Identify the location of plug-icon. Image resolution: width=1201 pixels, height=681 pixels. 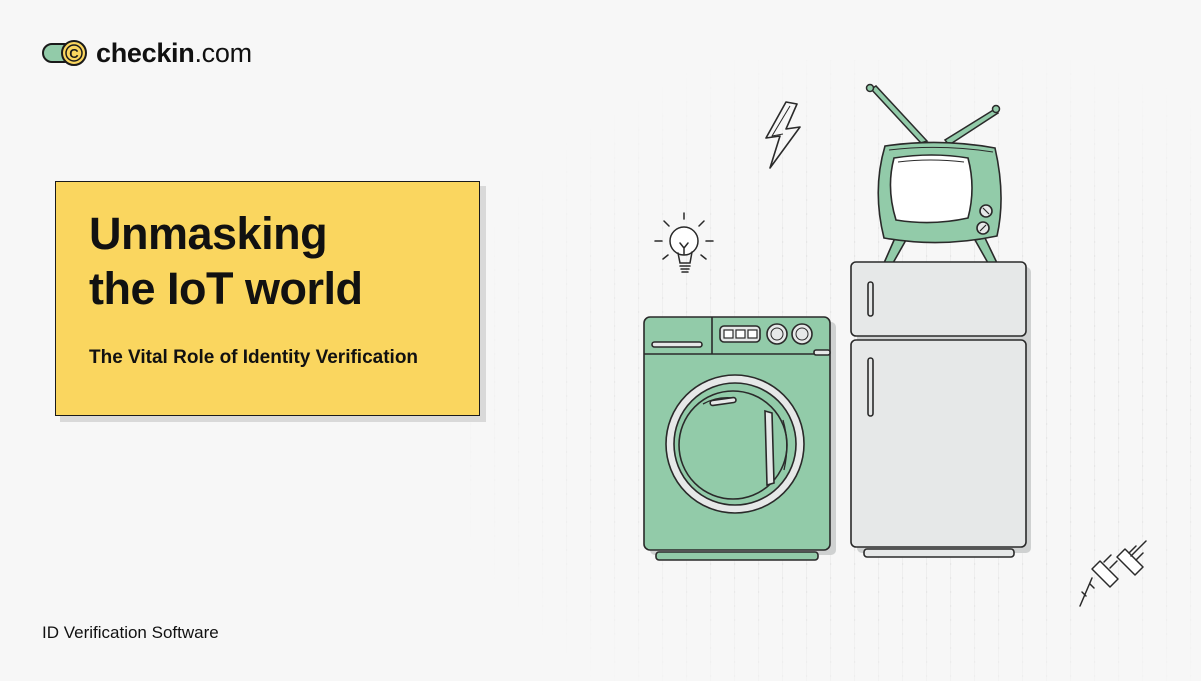
(1113, 573).